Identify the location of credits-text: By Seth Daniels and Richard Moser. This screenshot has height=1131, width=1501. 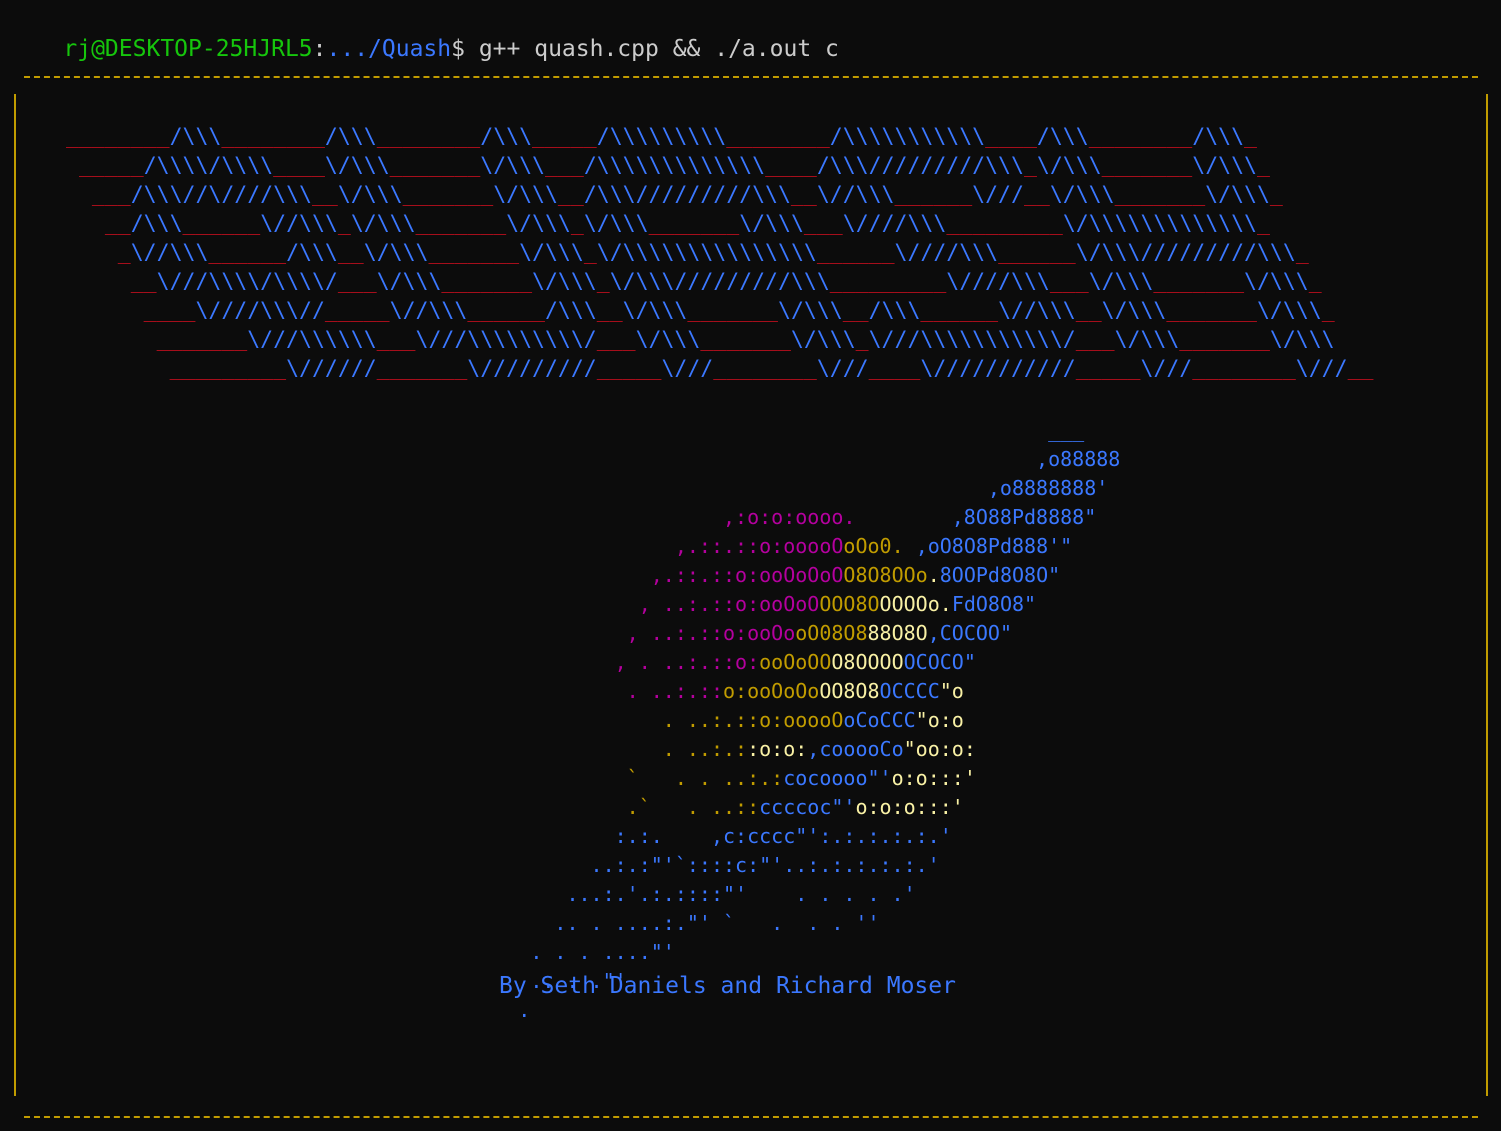
(727, 986).